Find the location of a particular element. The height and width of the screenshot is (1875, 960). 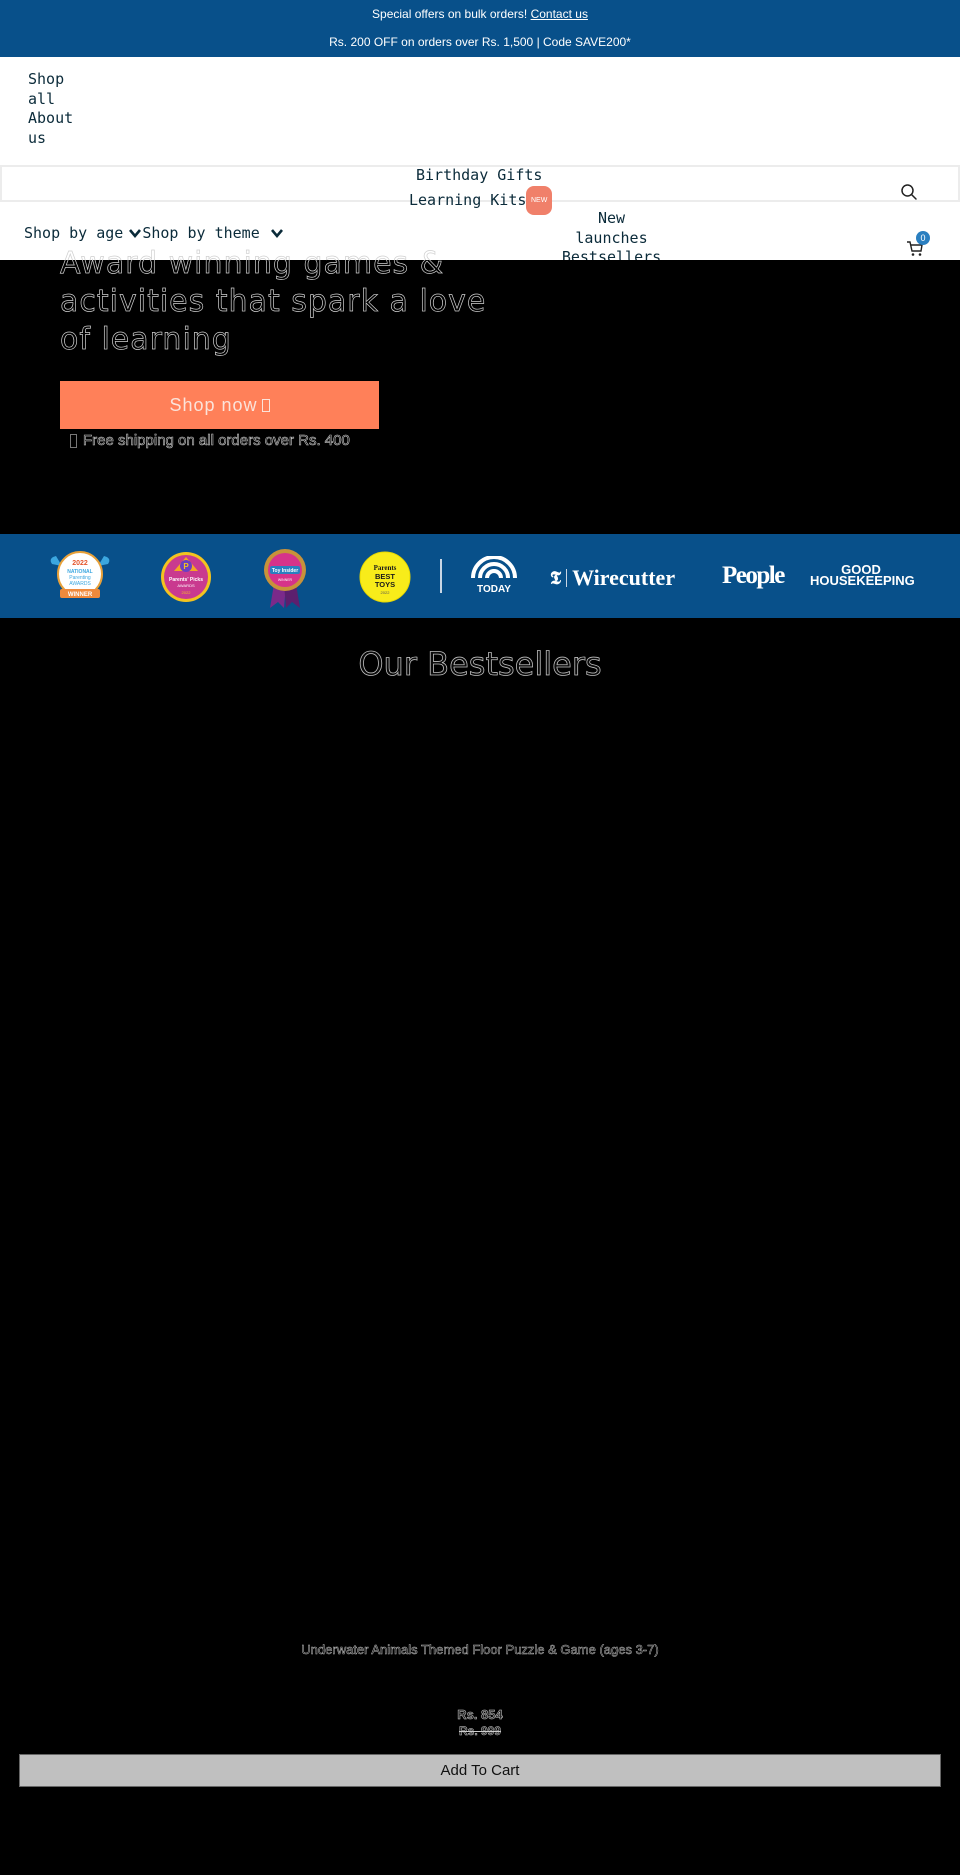

wirecutter-label: Wirecutter is located at coordinates (624, 577).